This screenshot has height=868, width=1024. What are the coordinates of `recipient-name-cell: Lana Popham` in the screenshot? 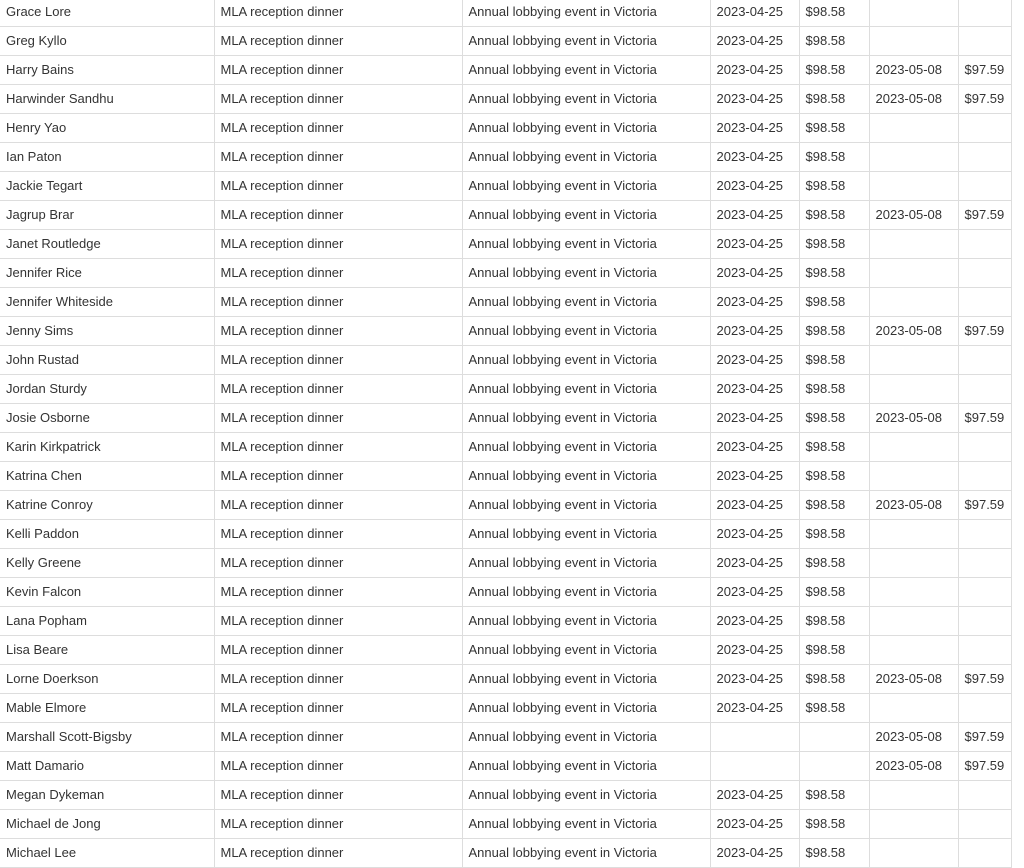 It's located at (107, 621).